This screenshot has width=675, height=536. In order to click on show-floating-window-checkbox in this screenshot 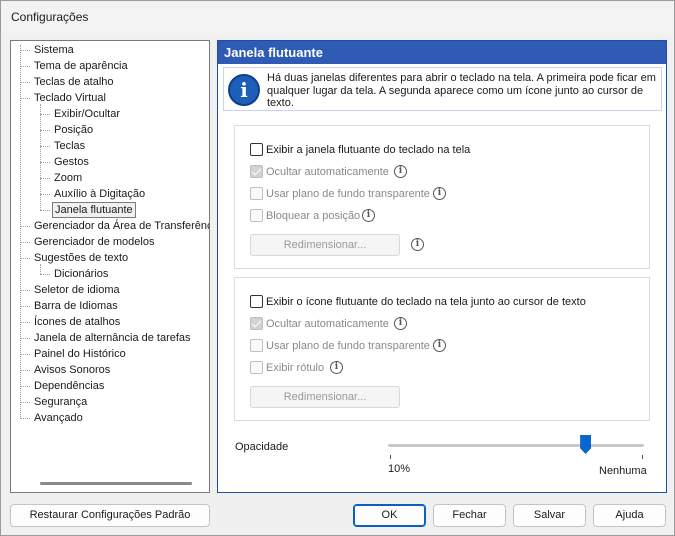, I will do `click(256, 149)`.